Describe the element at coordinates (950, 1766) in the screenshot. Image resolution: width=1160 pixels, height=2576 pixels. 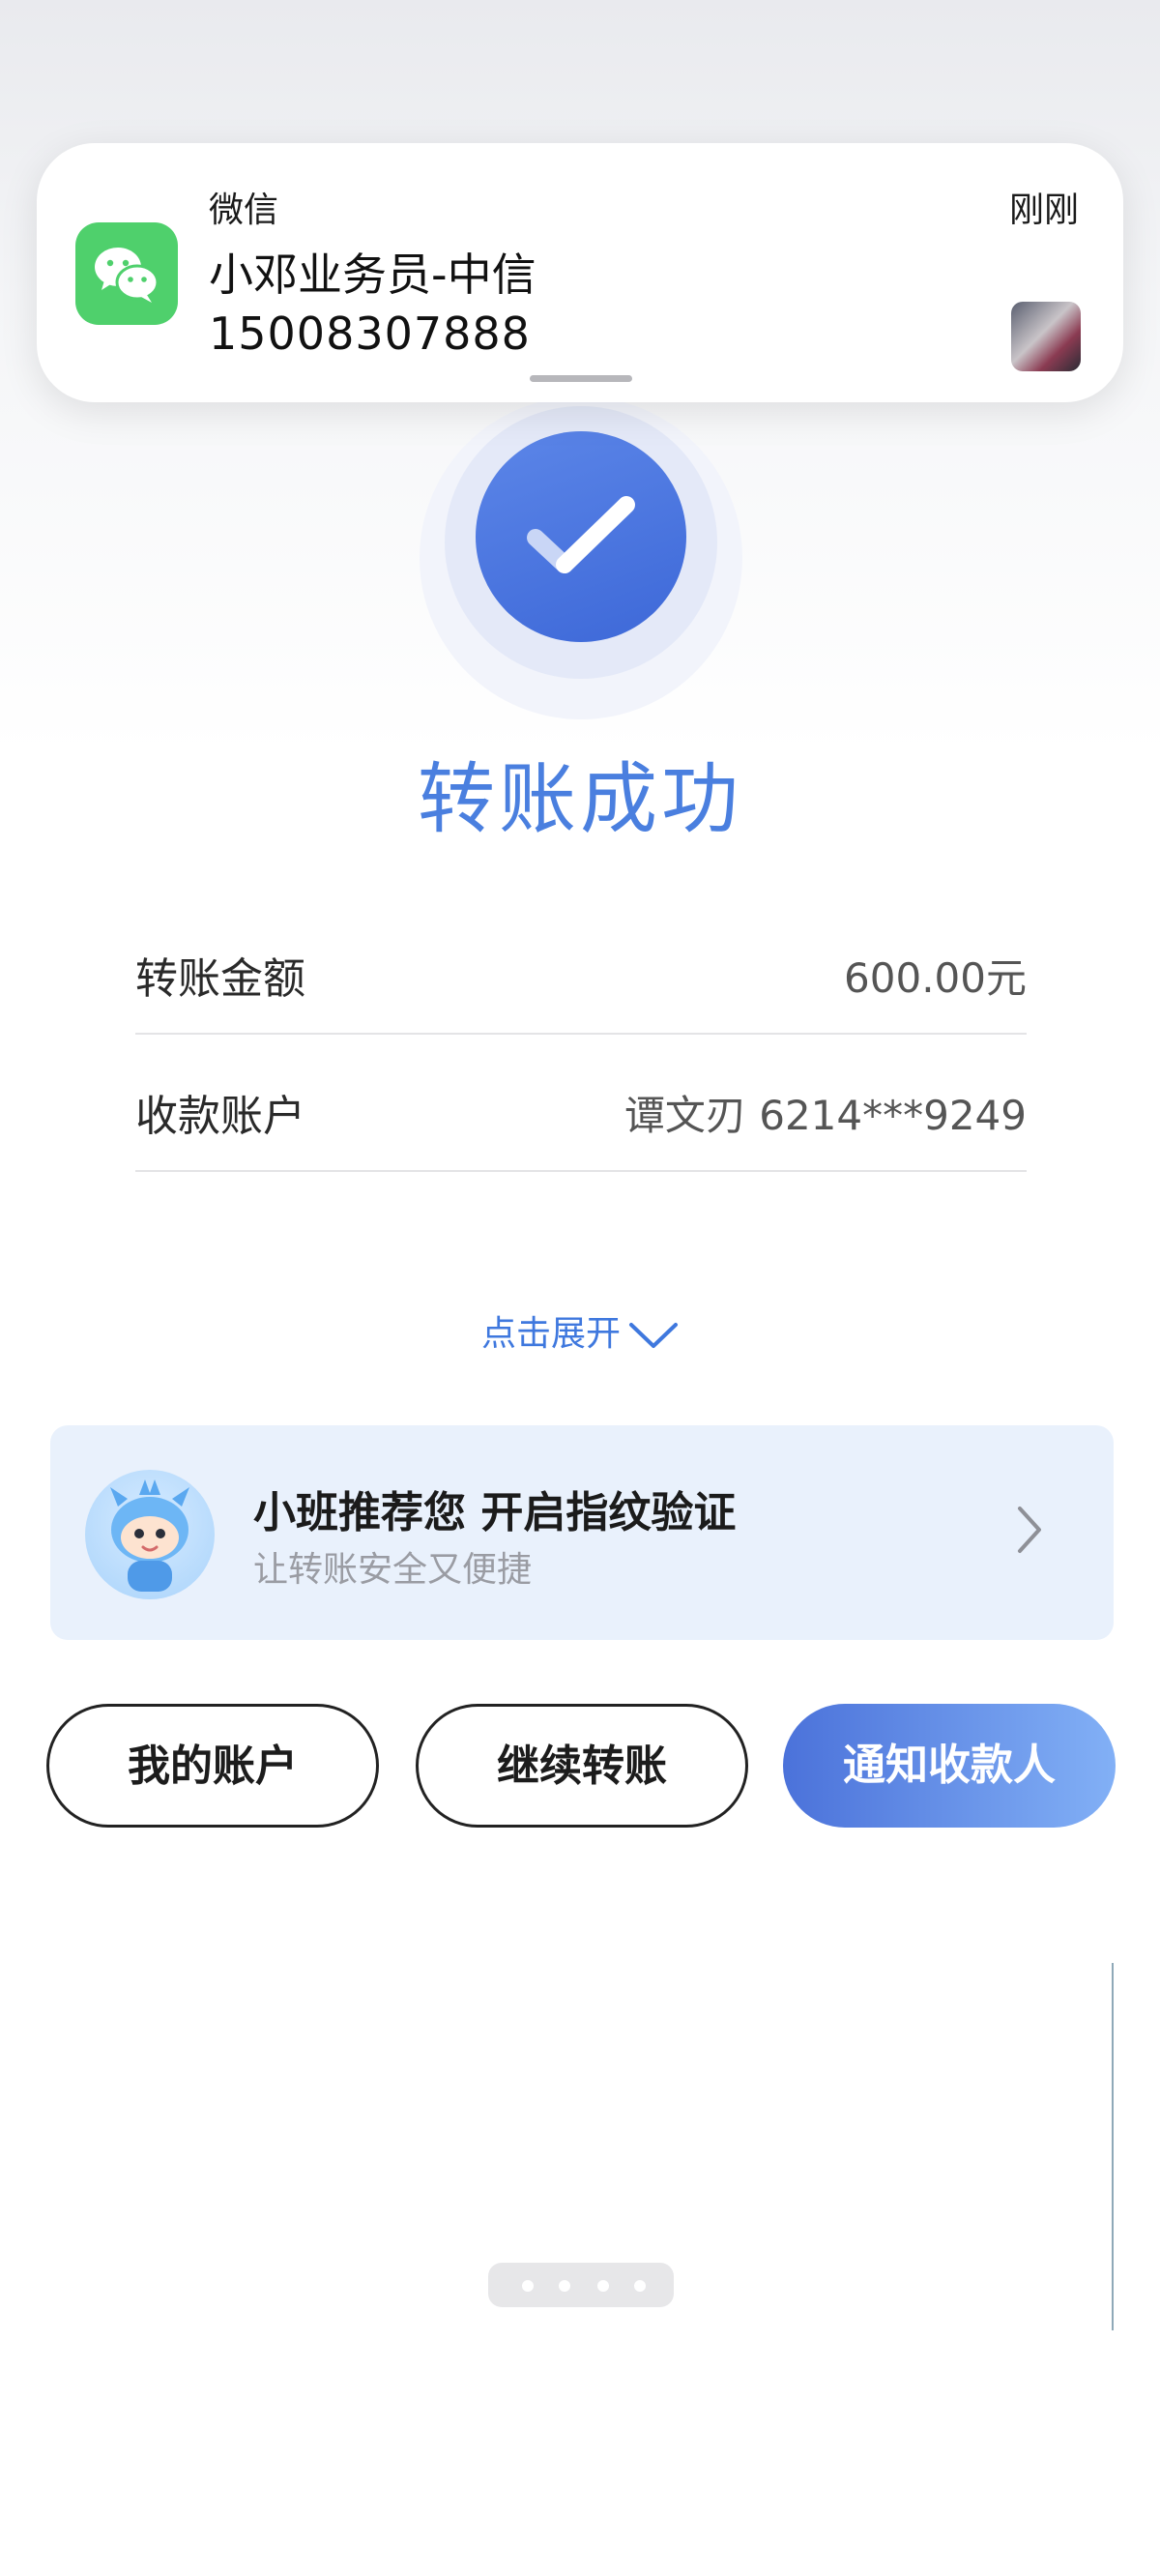
I see `notify-payee-button: 通知收款人` at that location.